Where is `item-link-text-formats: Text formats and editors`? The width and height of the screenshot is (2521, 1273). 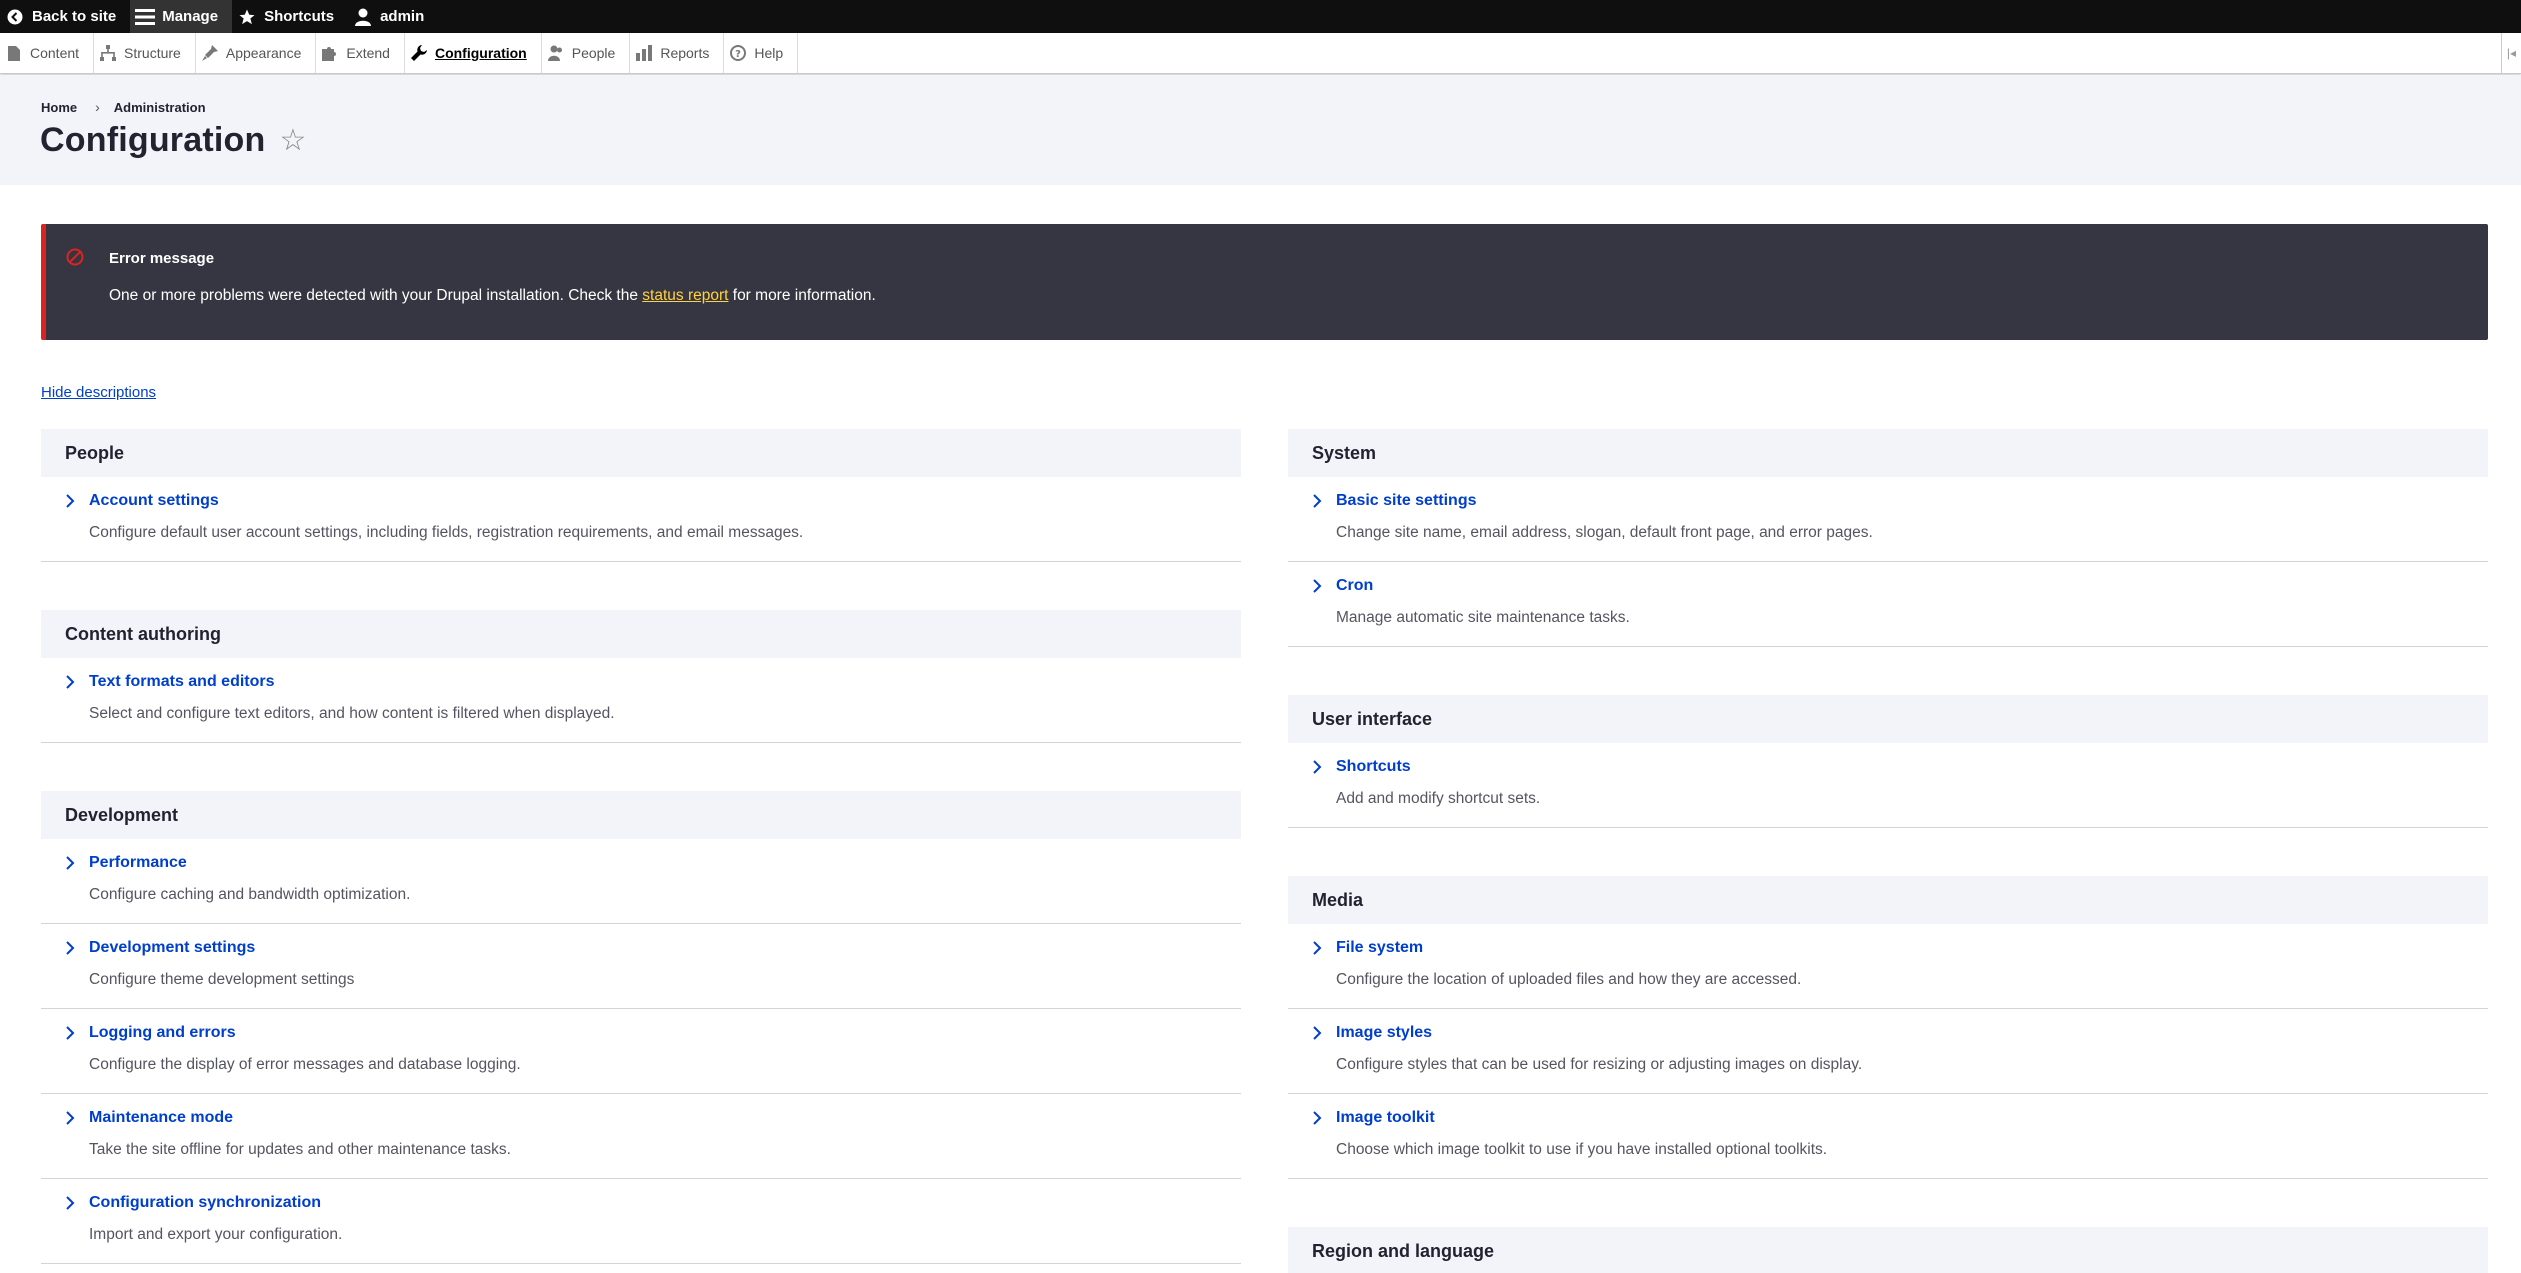
item-link-text-formats: Text formats and editors is located at coordinates (182, 682).